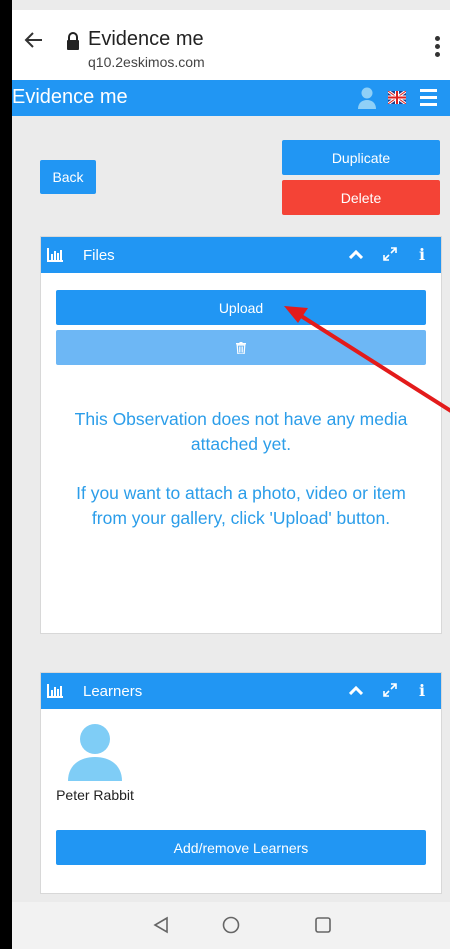 This screenshot has width=450, height=949. I want to click on more-options-icon, so click(437, 48).